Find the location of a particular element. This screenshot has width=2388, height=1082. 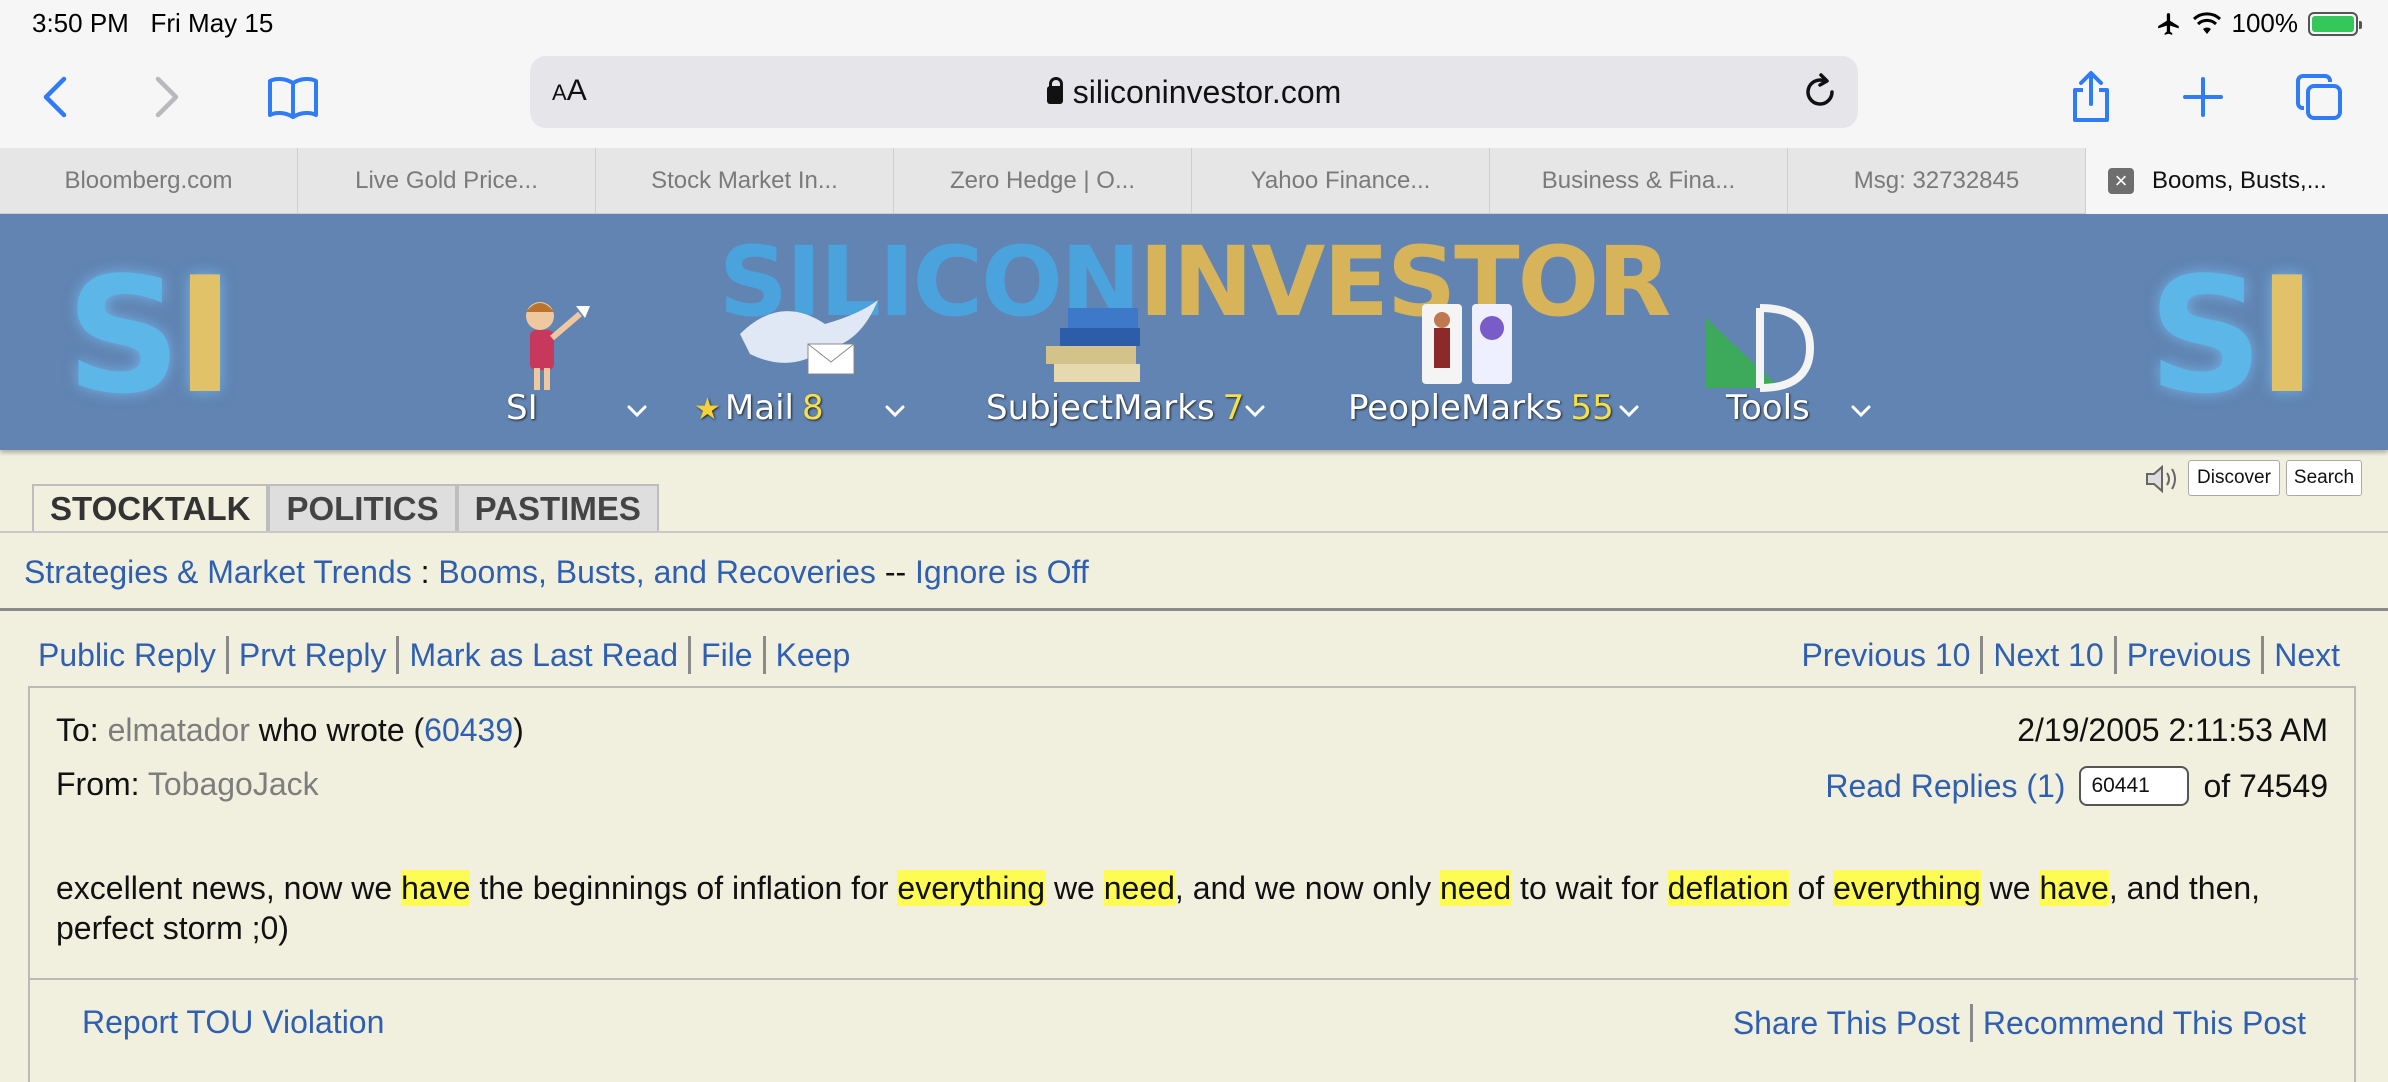

site-wordmark: SILICONINVESTOR is located at coordinates (1194, 282).